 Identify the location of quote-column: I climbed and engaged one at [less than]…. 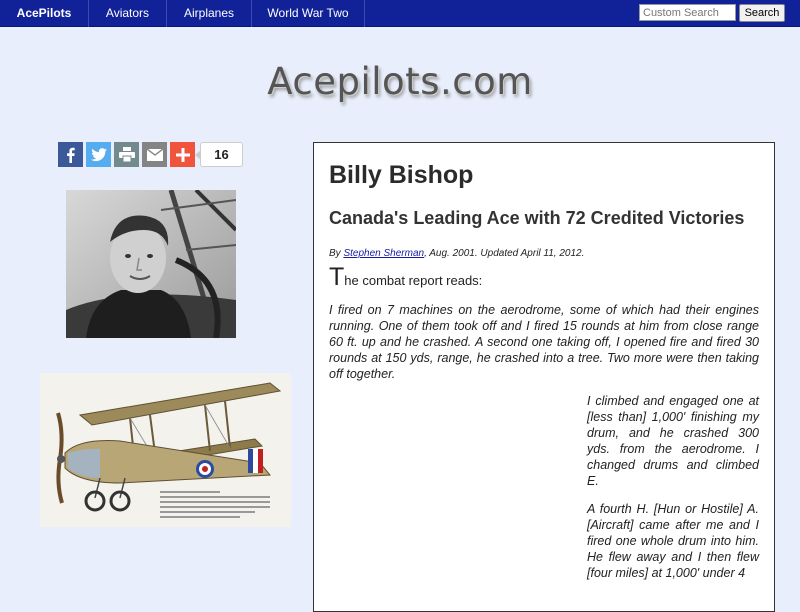
(673, 487).